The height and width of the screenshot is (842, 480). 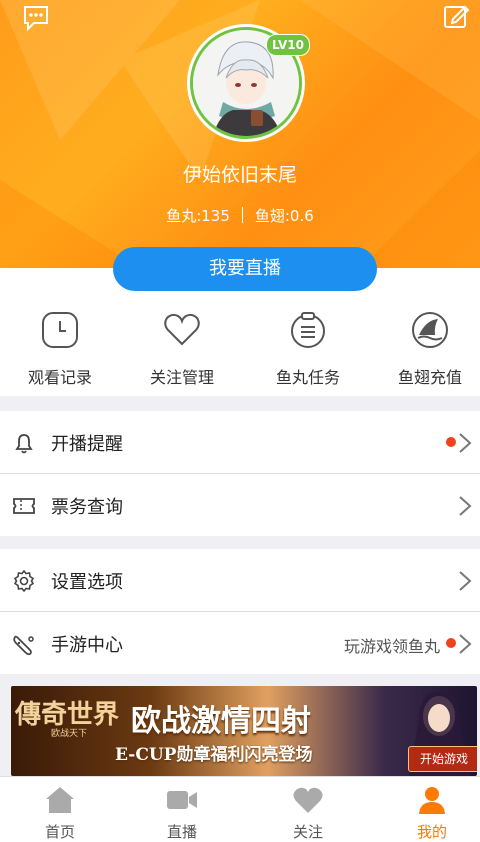 I want to click on edit-icon, so click(x=456, y=16).